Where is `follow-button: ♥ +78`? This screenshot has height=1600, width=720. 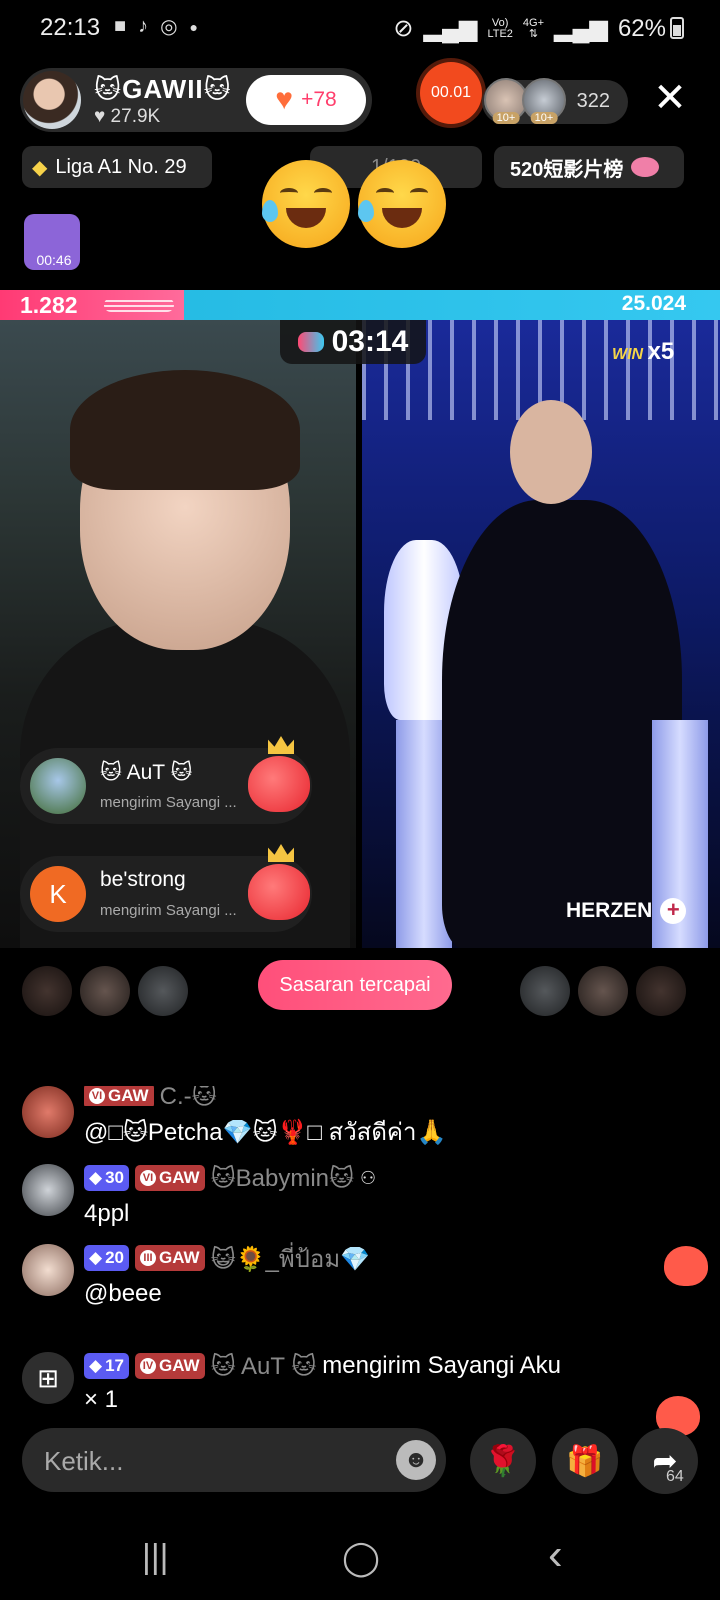
follow-button: ♥ +78 is located at coordinates (306, 100).